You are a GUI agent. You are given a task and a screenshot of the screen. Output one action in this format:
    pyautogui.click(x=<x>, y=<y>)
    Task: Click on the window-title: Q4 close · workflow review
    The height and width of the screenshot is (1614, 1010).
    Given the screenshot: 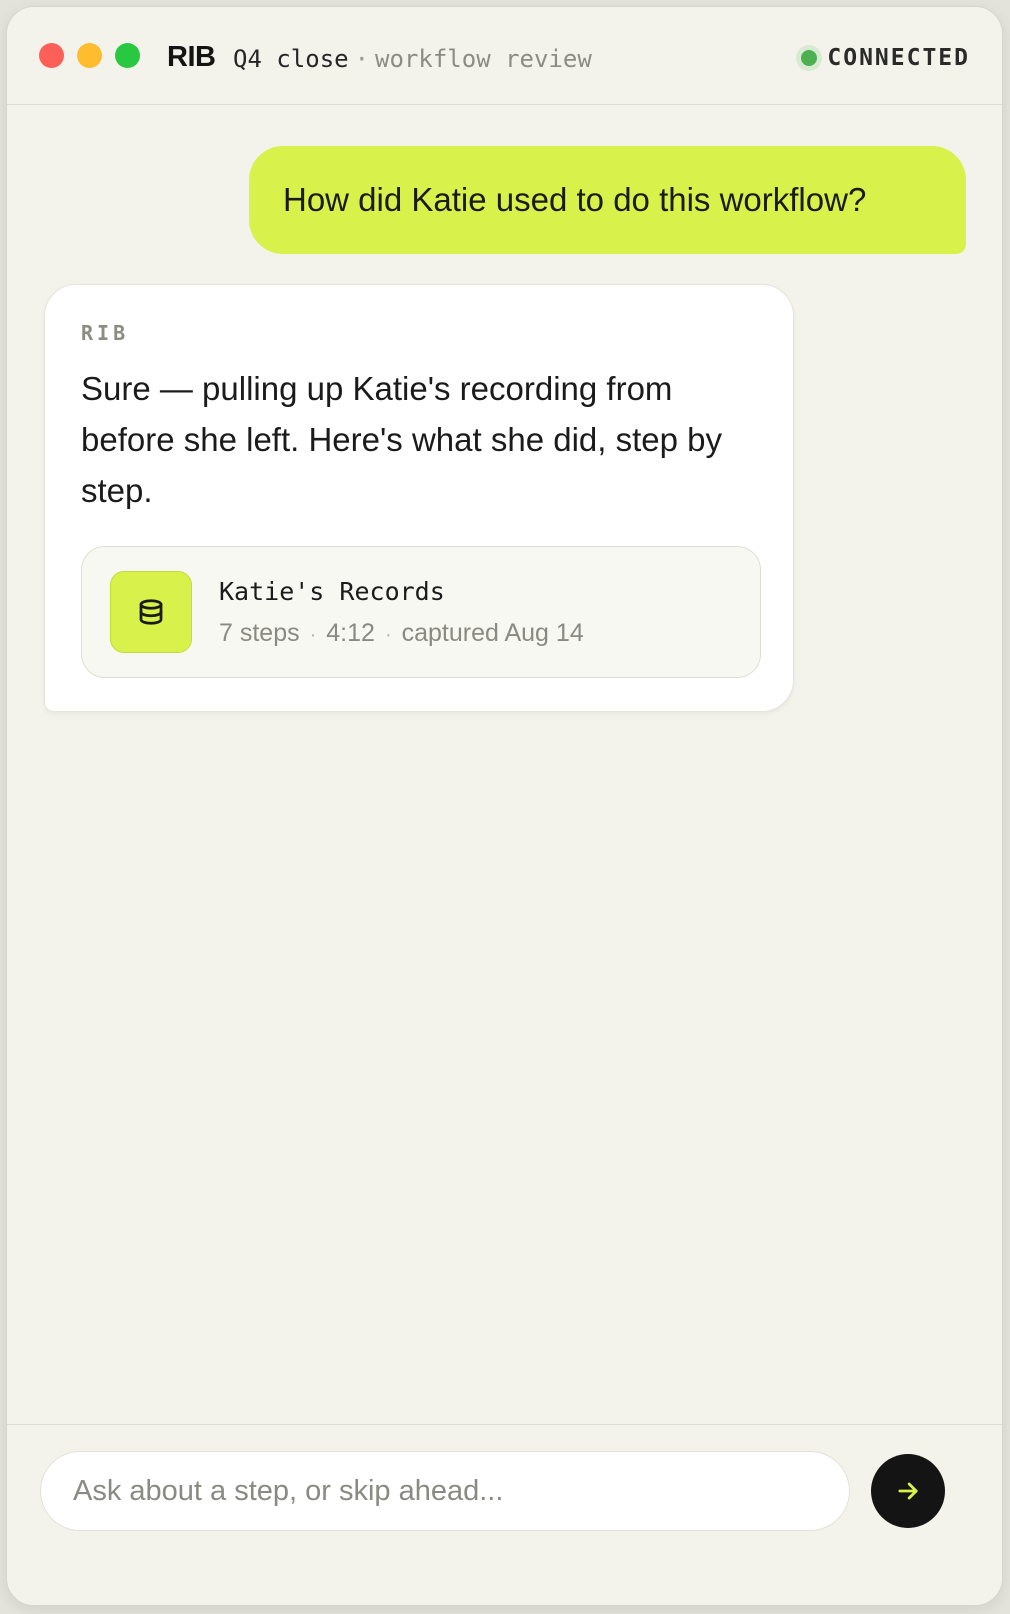 What is the action you would take?
    pyautogui.click(x=412, y=59)
    